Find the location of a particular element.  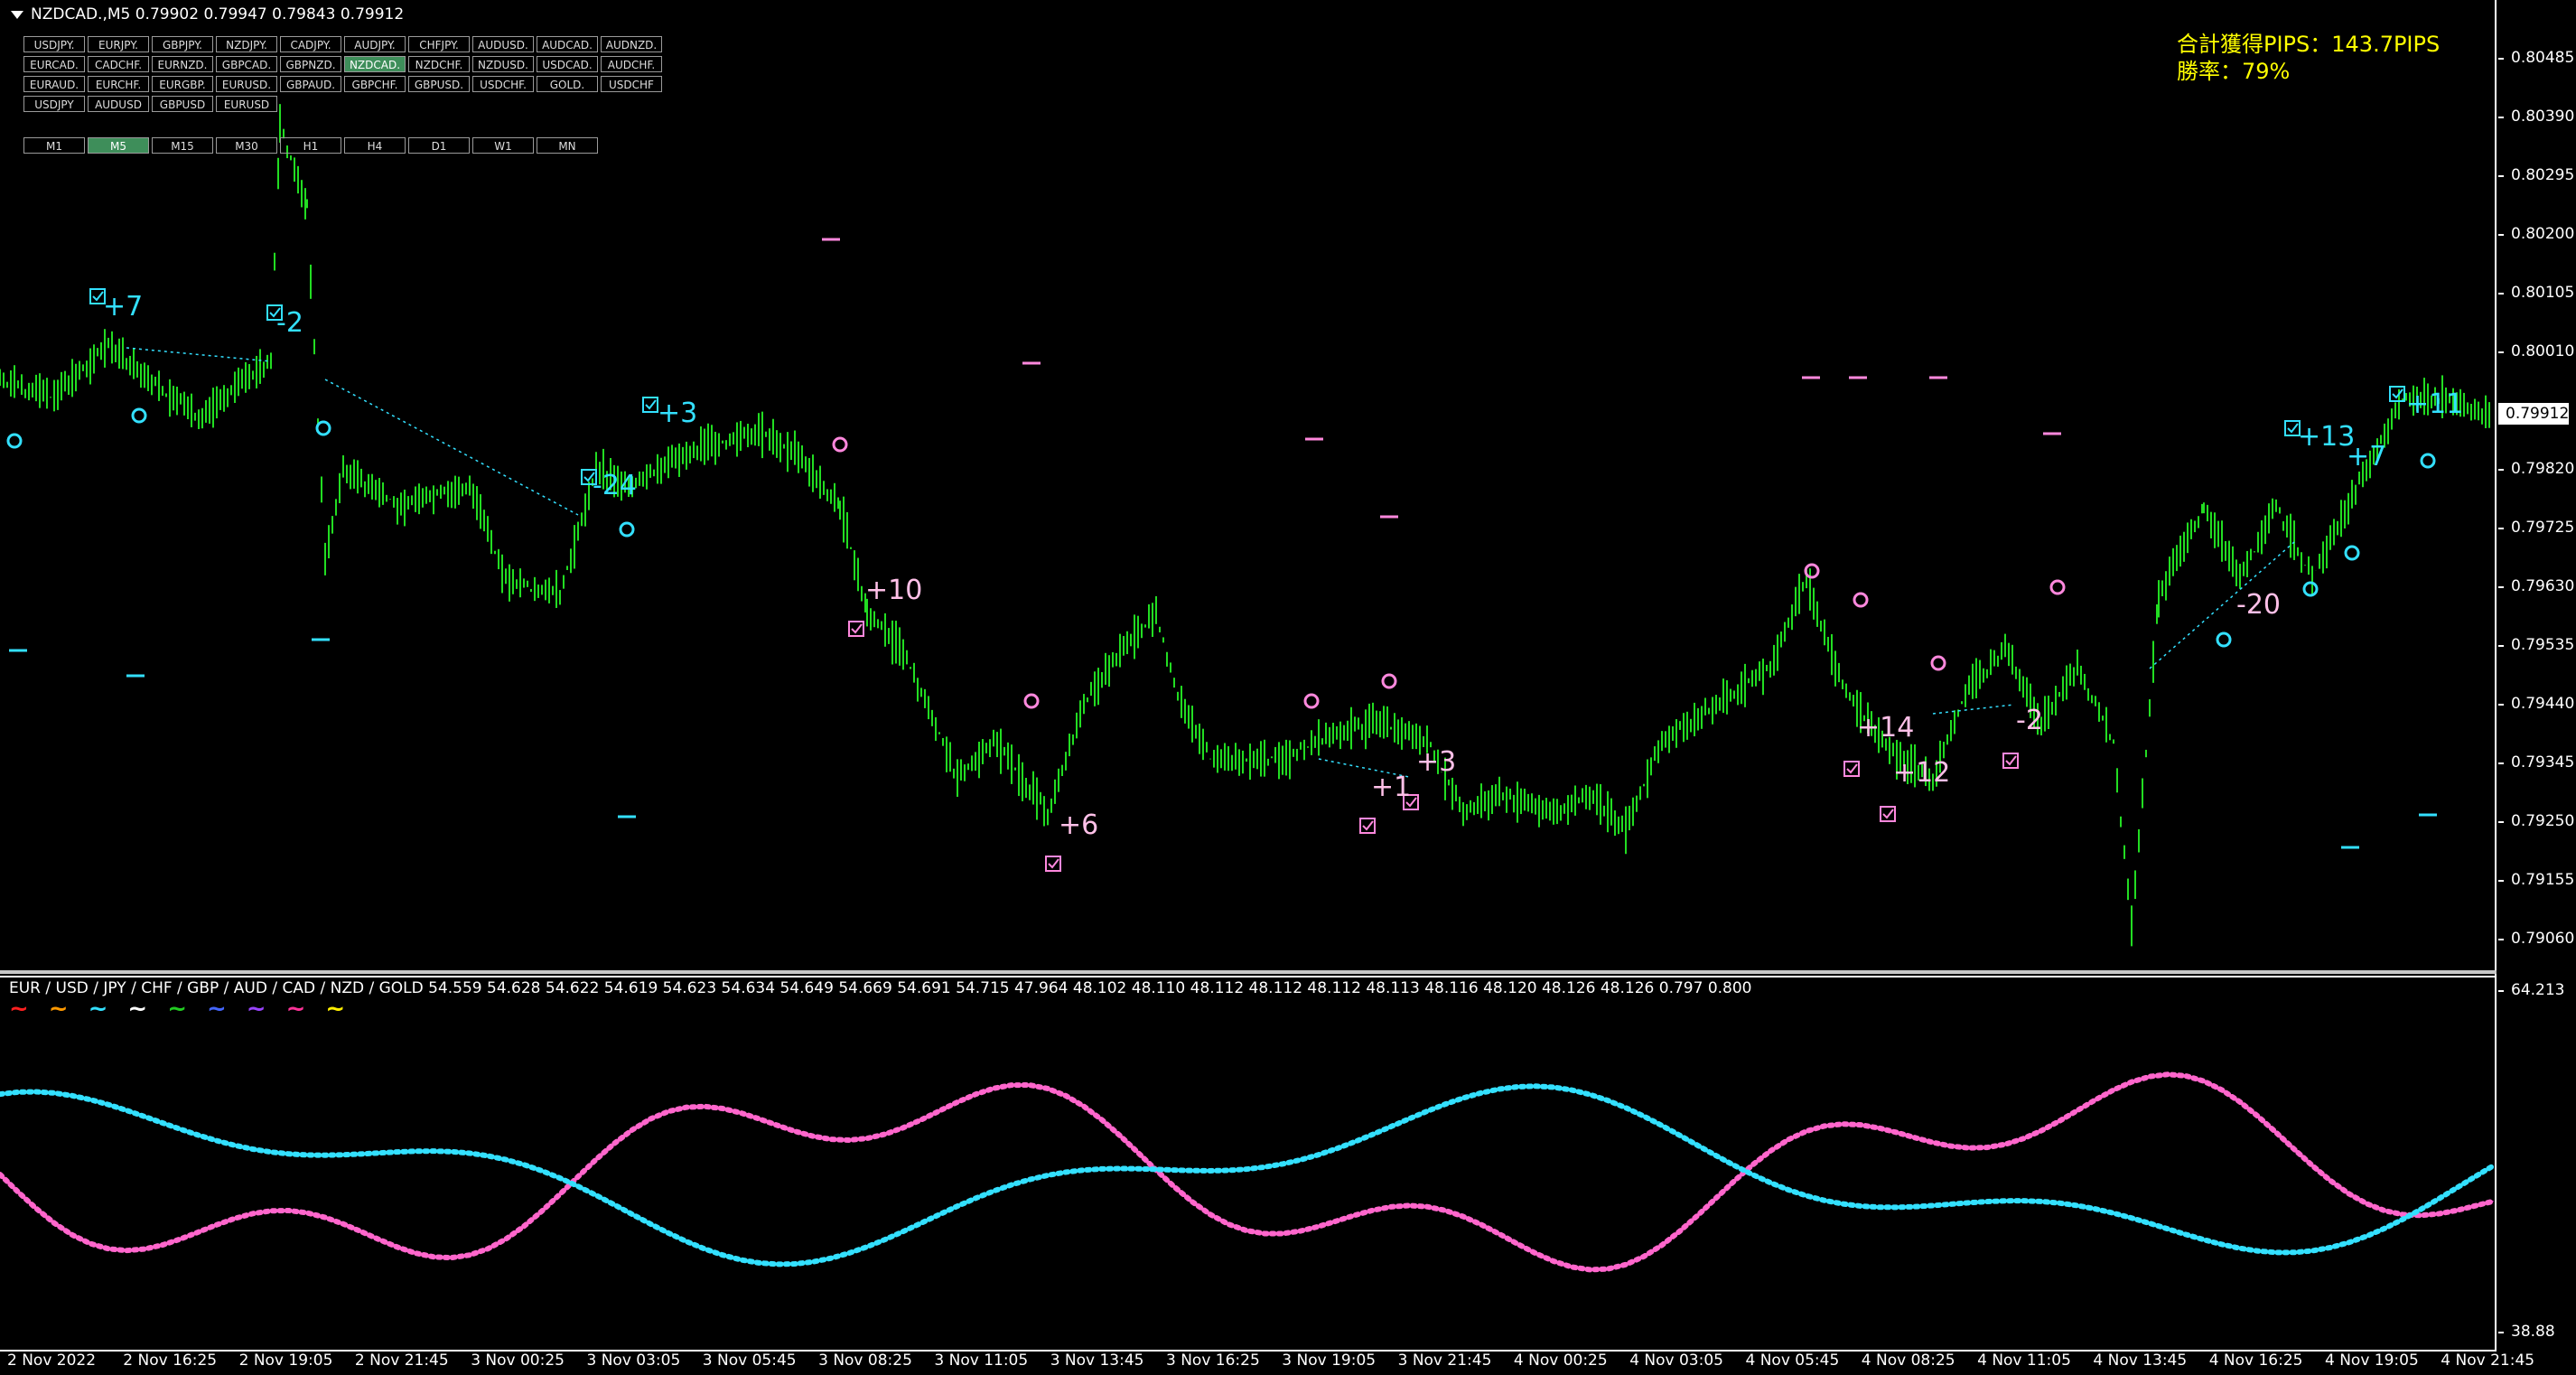

pair-button-eurusd: EURUSD. is located at coordinates (246, 84).